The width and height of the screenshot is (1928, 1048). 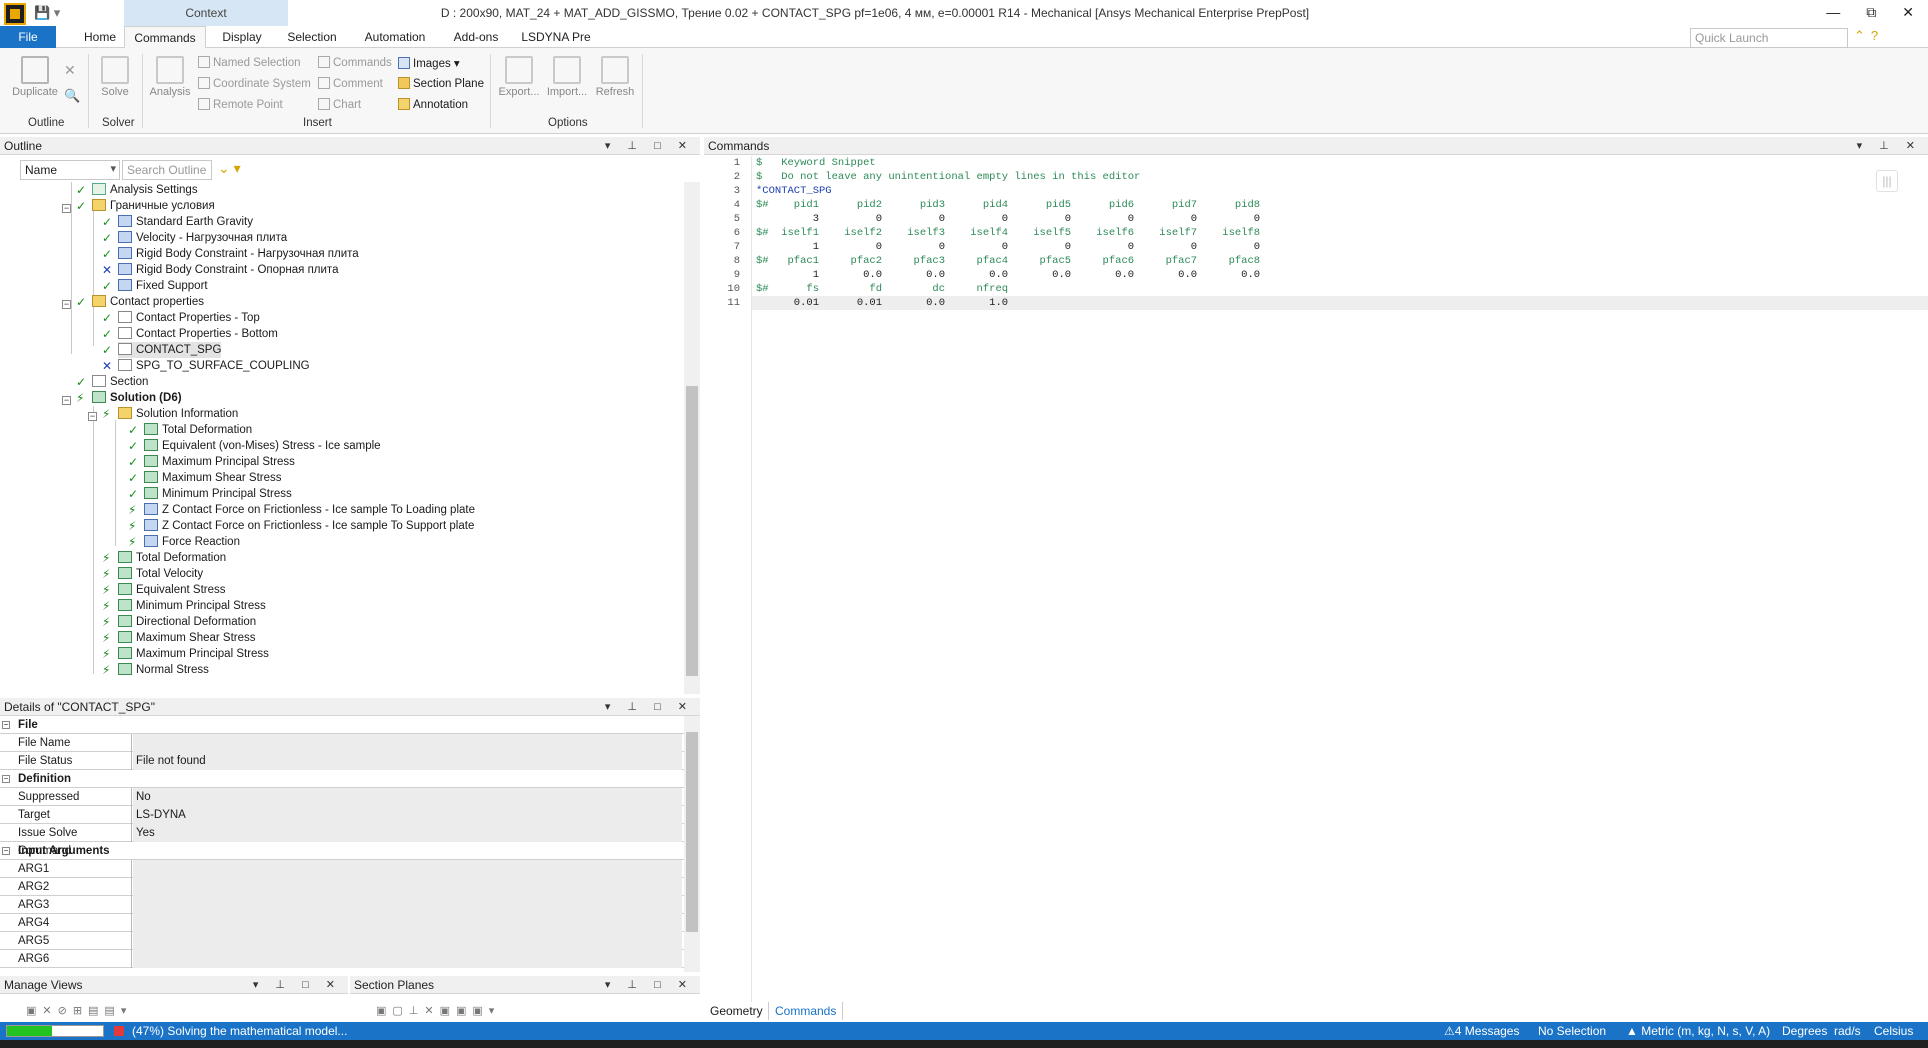 I want to click on tree-item-selected: ✓ CONTACT_SPG, so click(x=162, y=350).